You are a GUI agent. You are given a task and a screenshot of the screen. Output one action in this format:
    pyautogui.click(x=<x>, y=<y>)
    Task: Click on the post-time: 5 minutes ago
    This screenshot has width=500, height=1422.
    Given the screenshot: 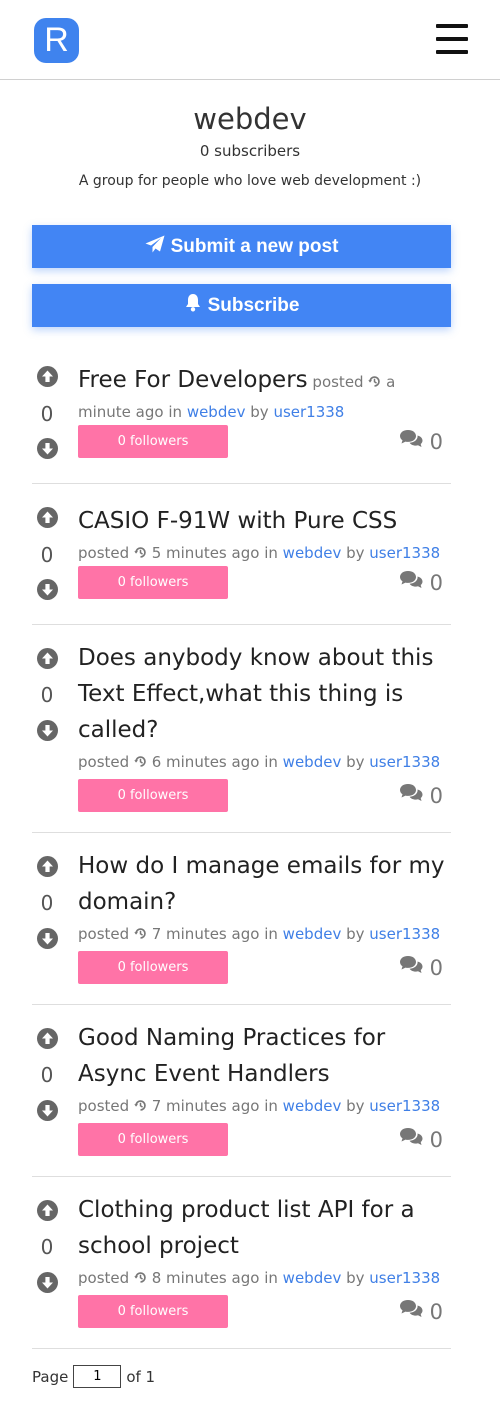 What is the action you would take?
    pyautogui.click(x=205, y=553)
    